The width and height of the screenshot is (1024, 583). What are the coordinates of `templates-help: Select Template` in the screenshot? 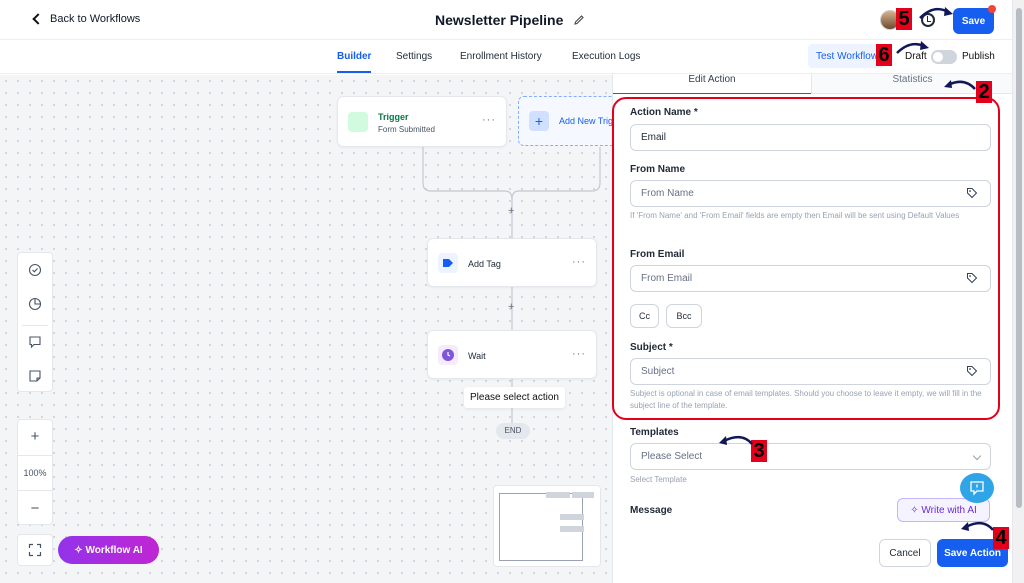 It's located at (658, 479).